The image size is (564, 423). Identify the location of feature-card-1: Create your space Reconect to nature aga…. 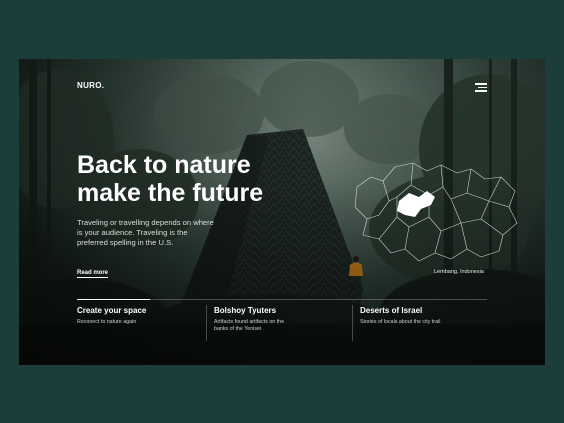
(137, 321).